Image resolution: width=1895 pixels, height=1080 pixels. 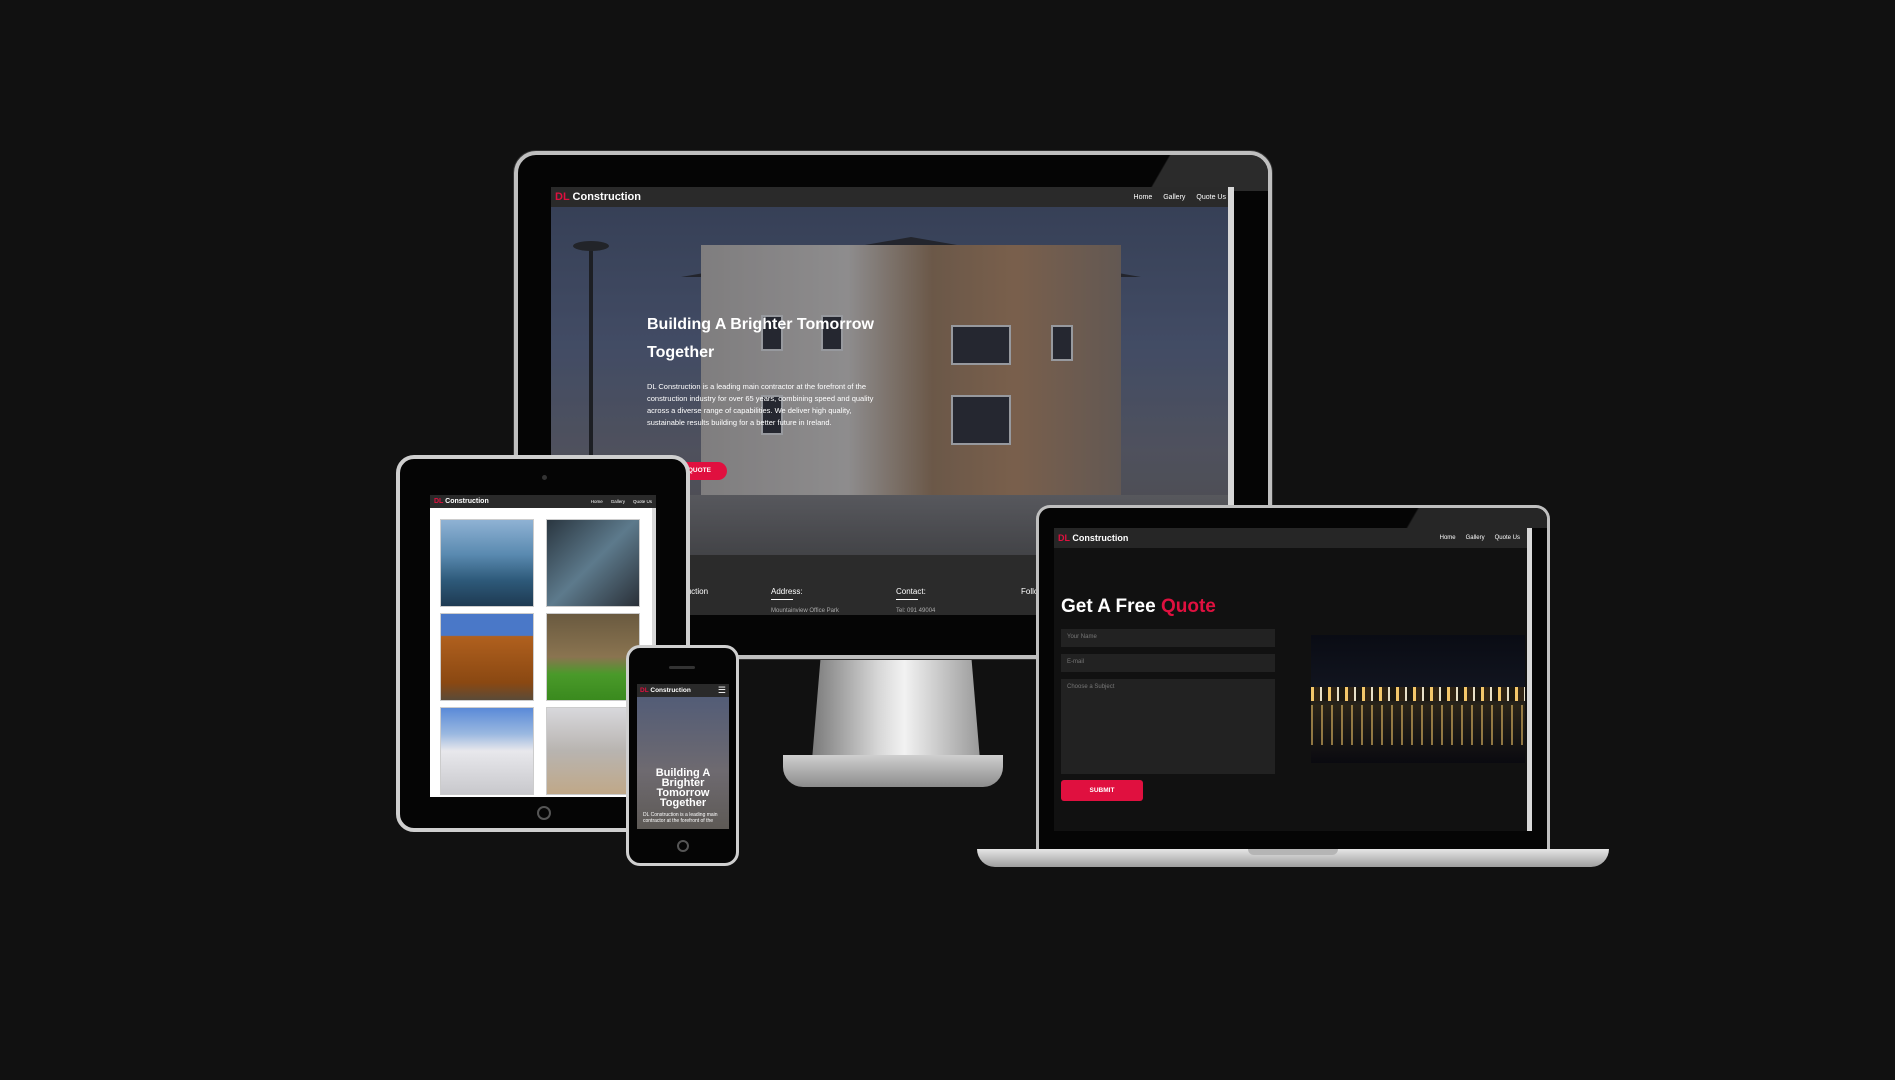 What do you see at coordinates (682, 667) in the screenshot?
I see `phone-speaker` at bounding box center [682, 667].